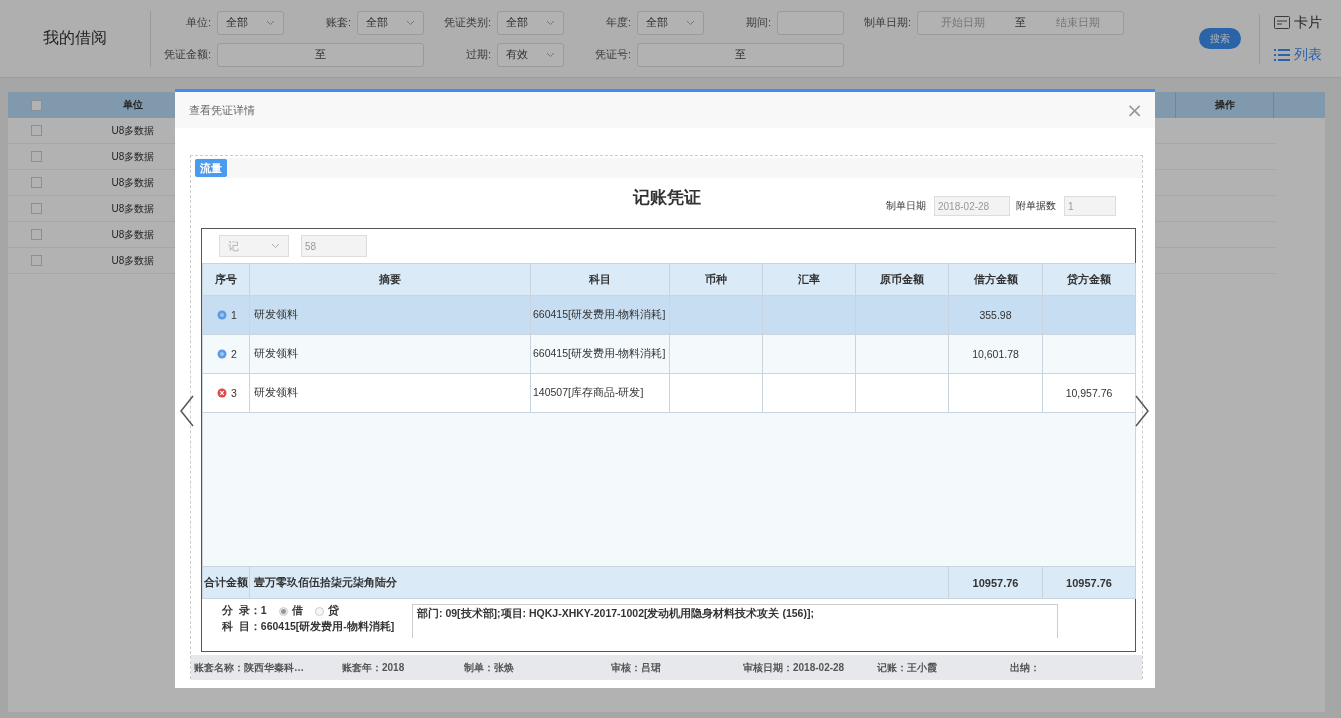  What do you see at coordinates (1282, 22) in the screenshot?
I see `card-icon` at bounding box center [1282, 22].